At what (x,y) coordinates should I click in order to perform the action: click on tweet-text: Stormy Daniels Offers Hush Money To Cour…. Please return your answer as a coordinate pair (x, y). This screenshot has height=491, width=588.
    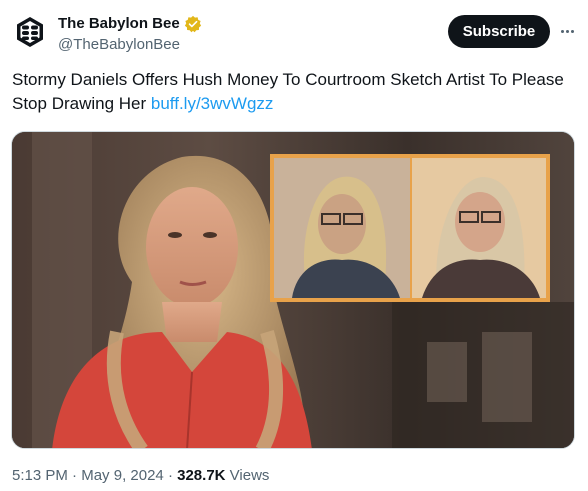
    Looking at the image, I should click on (294, 92).